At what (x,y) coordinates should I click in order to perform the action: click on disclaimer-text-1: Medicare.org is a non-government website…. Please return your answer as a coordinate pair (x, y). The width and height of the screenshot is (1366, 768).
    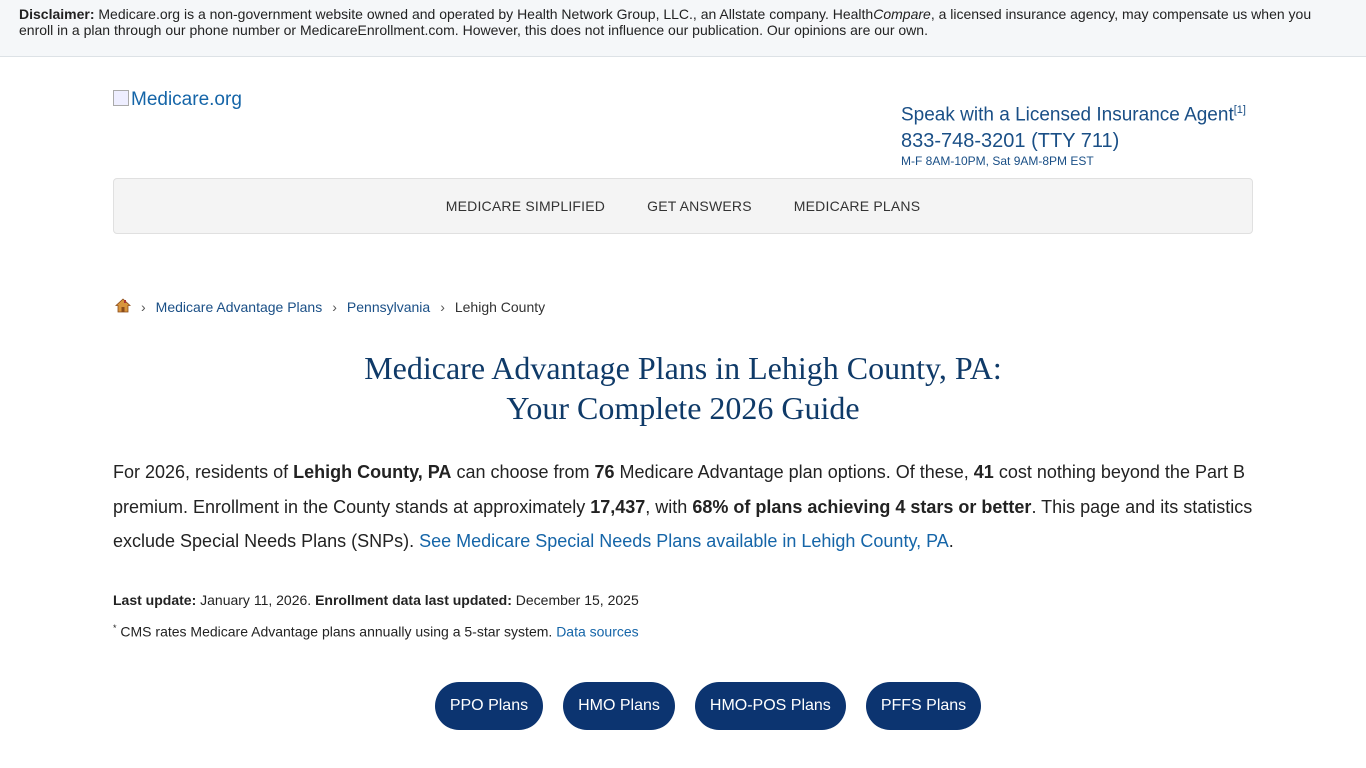
    Looking at the image, I should click on (484, 14).